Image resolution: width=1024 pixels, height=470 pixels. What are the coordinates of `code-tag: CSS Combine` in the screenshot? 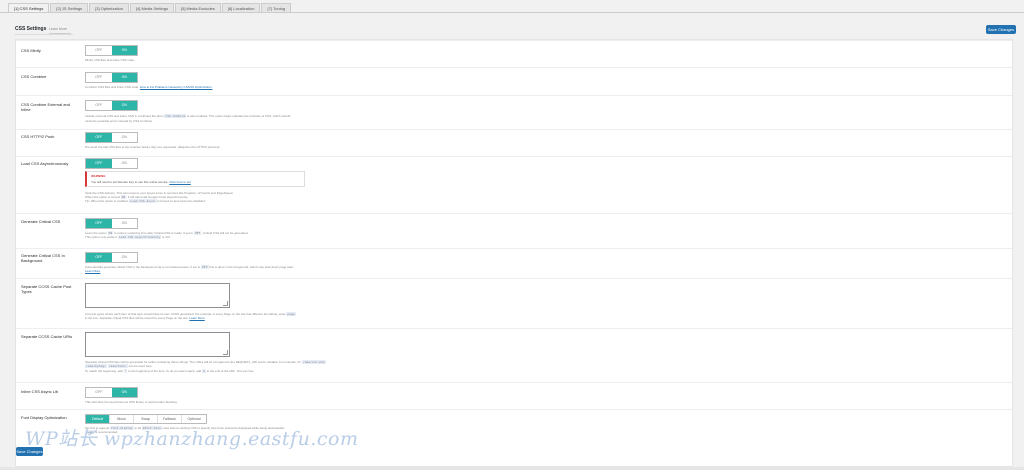 It's located at (175, 116).